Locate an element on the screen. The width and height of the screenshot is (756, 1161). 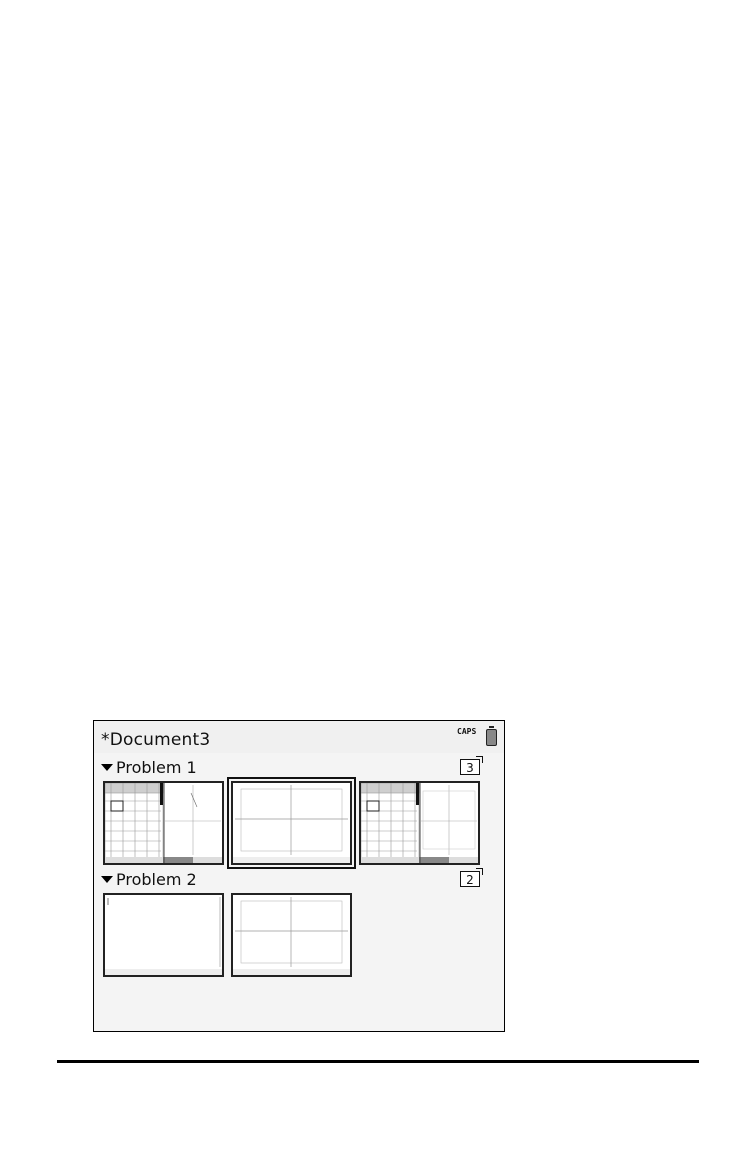
document-title: *Document3 is located at coordinates (156, 740).